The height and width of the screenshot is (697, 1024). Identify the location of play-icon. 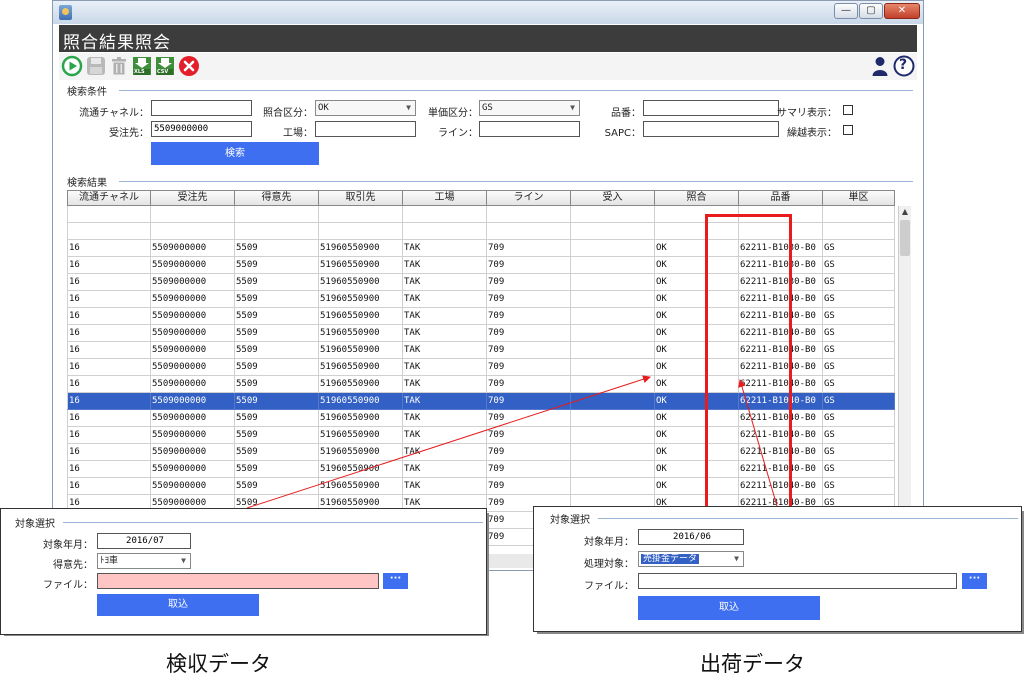
(72, 66).